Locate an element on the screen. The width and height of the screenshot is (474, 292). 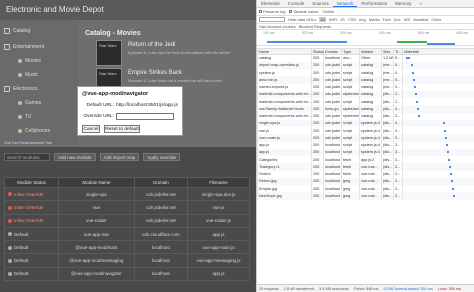
devtools-tab: » is located at coordinates (420, 3).